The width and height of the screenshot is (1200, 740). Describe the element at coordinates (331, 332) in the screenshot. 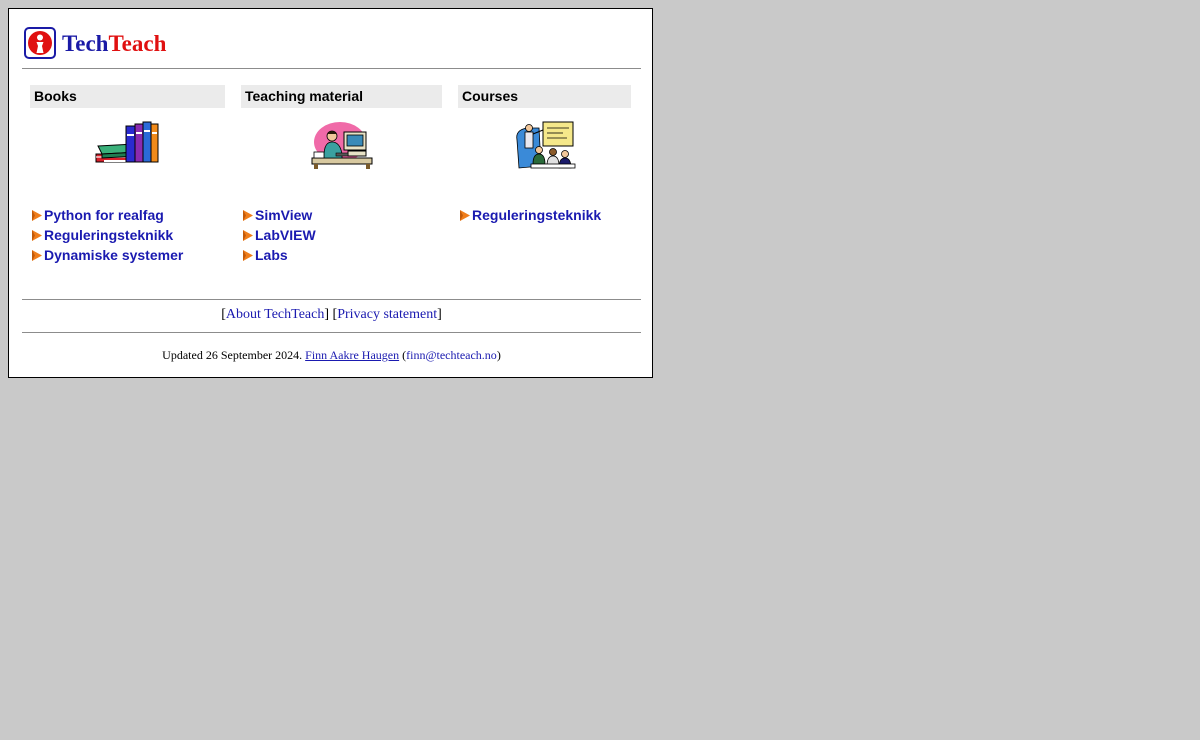

I see `footer-bottom-divider` at that location.